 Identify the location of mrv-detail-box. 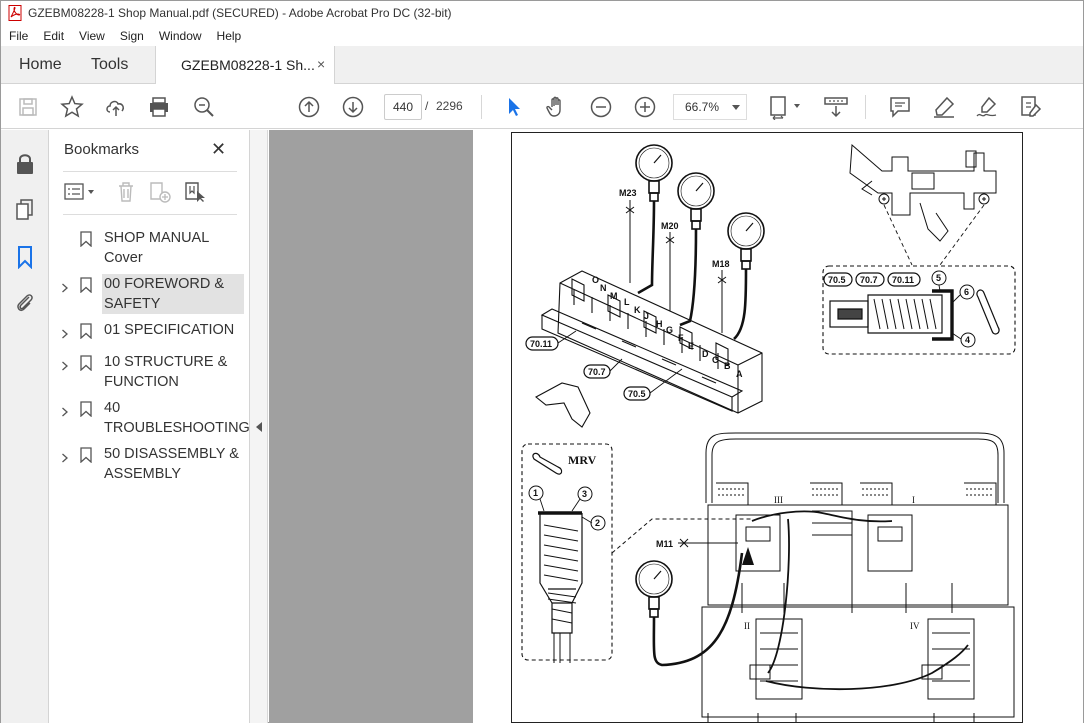
(567, 552).